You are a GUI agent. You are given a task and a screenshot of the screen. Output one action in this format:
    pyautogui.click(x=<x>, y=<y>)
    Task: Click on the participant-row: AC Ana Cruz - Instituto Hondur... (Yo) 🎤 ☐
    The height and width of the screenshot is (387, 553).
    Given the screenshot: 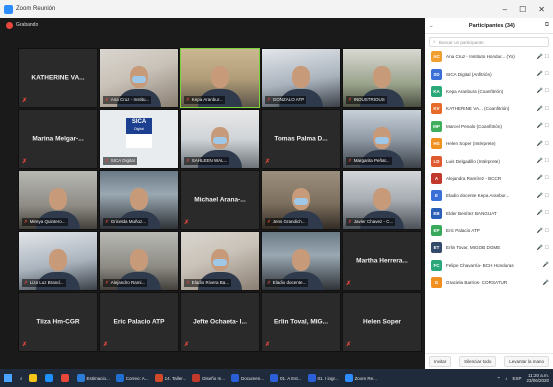 What is the action you would take?
    pyautogui.click(x=489, y=56)
    